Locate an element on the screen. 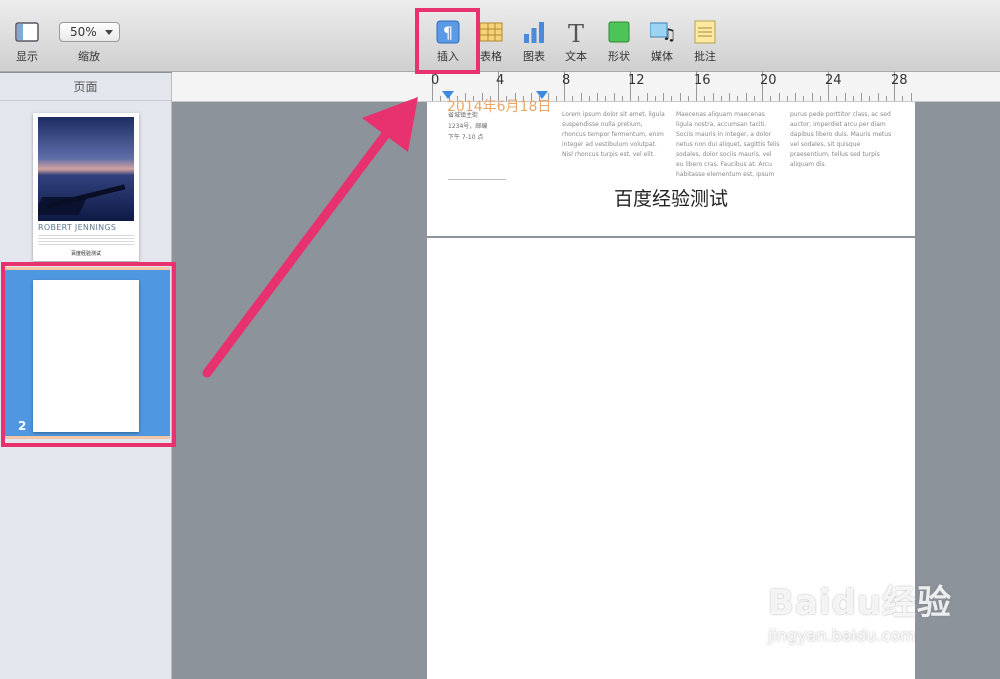 The image size is (1000, 679). media-icon: ♫ is located at coordinates (662, 32).